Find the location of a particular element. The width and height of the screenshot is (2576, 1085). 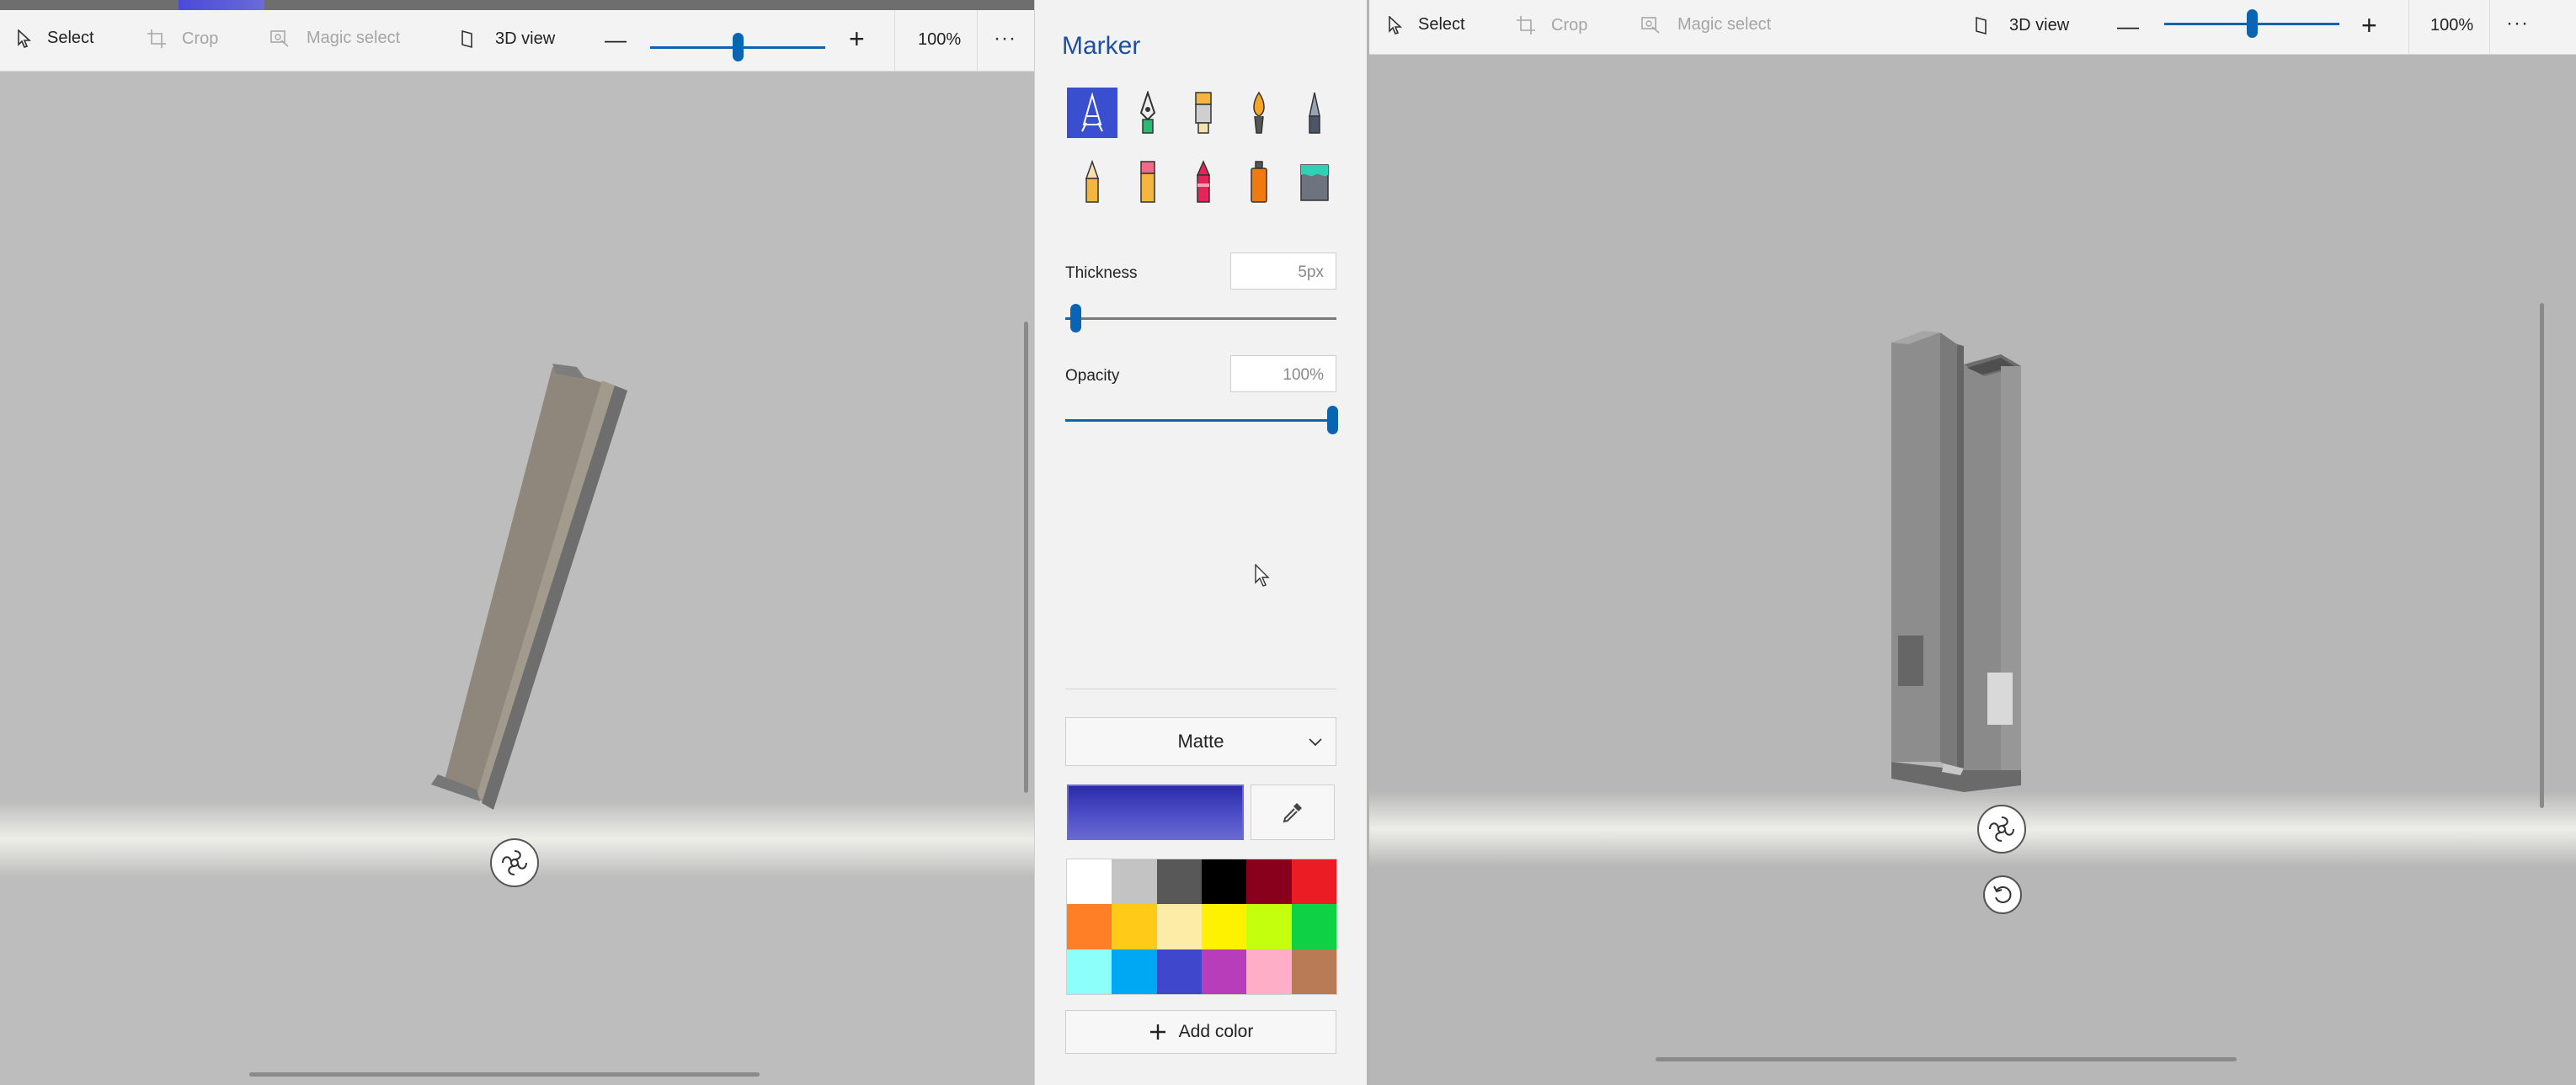

fill-bucket-icon is located at coordinates (1314, 182).